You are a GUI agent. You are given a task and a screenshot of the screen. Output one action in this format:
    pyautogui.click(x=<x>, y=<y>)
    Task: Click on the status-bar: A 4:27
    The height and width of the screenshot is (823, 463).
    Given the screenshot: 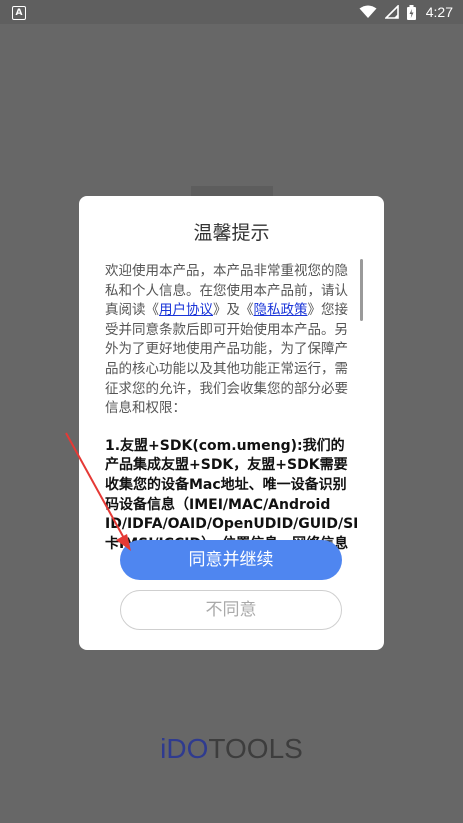 What is the action you would take?
    pyautogui.click(x=231, y=12)
    